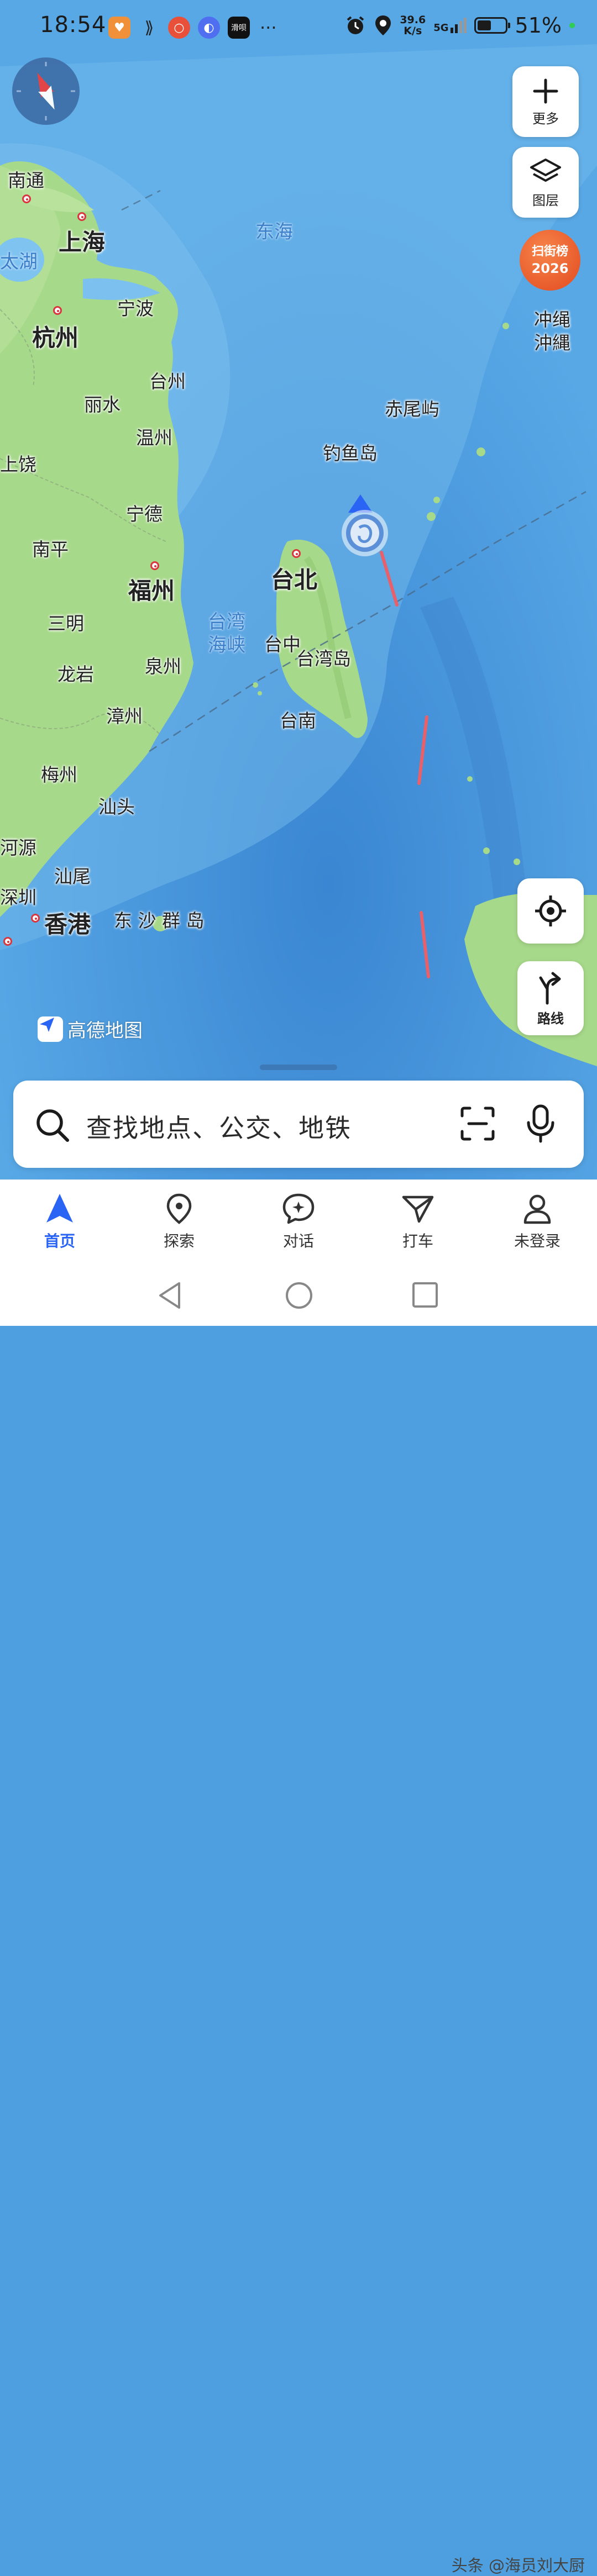  What do you see at coordinates (537, 1209) in the screenshot?
I see `user-icon` at bounding box center [537, 1209].